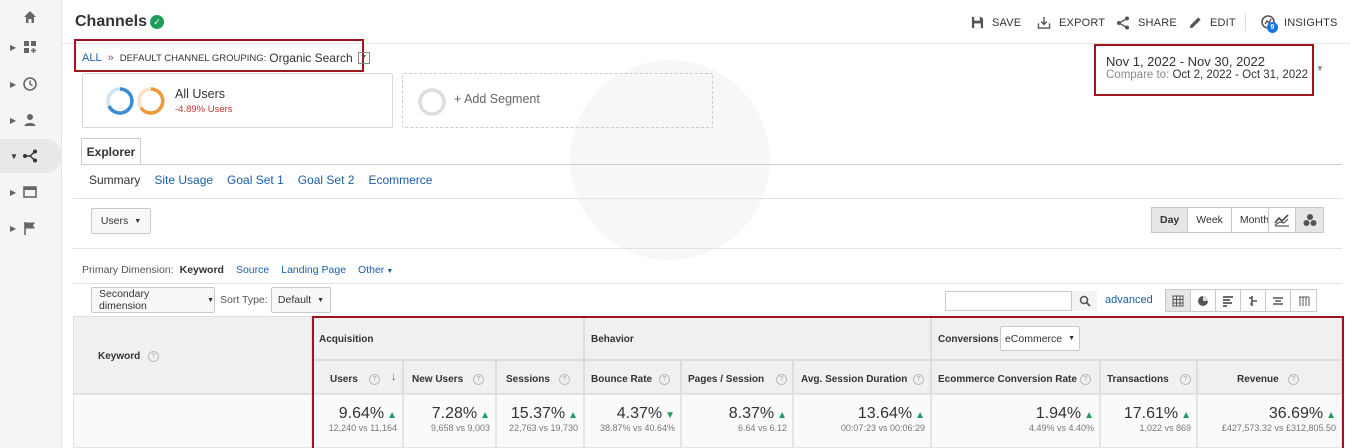 The height and width of the screenshot is (448, 1350). I want to click on pivot-view-button, so click(1303, 300).